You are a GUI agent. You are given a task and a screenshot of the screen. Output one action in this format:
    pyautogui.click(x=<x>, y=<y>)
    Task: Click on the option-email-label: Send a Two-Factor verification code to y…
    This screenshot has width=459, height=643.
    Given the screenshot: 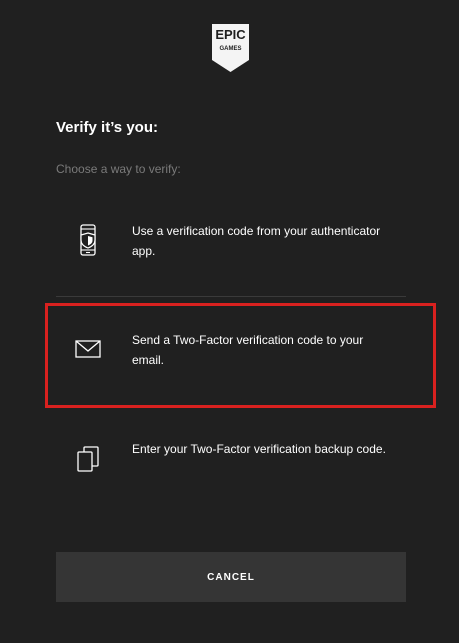 What is the action you would take?
    pyautogui.click(x=248, y=350)
    